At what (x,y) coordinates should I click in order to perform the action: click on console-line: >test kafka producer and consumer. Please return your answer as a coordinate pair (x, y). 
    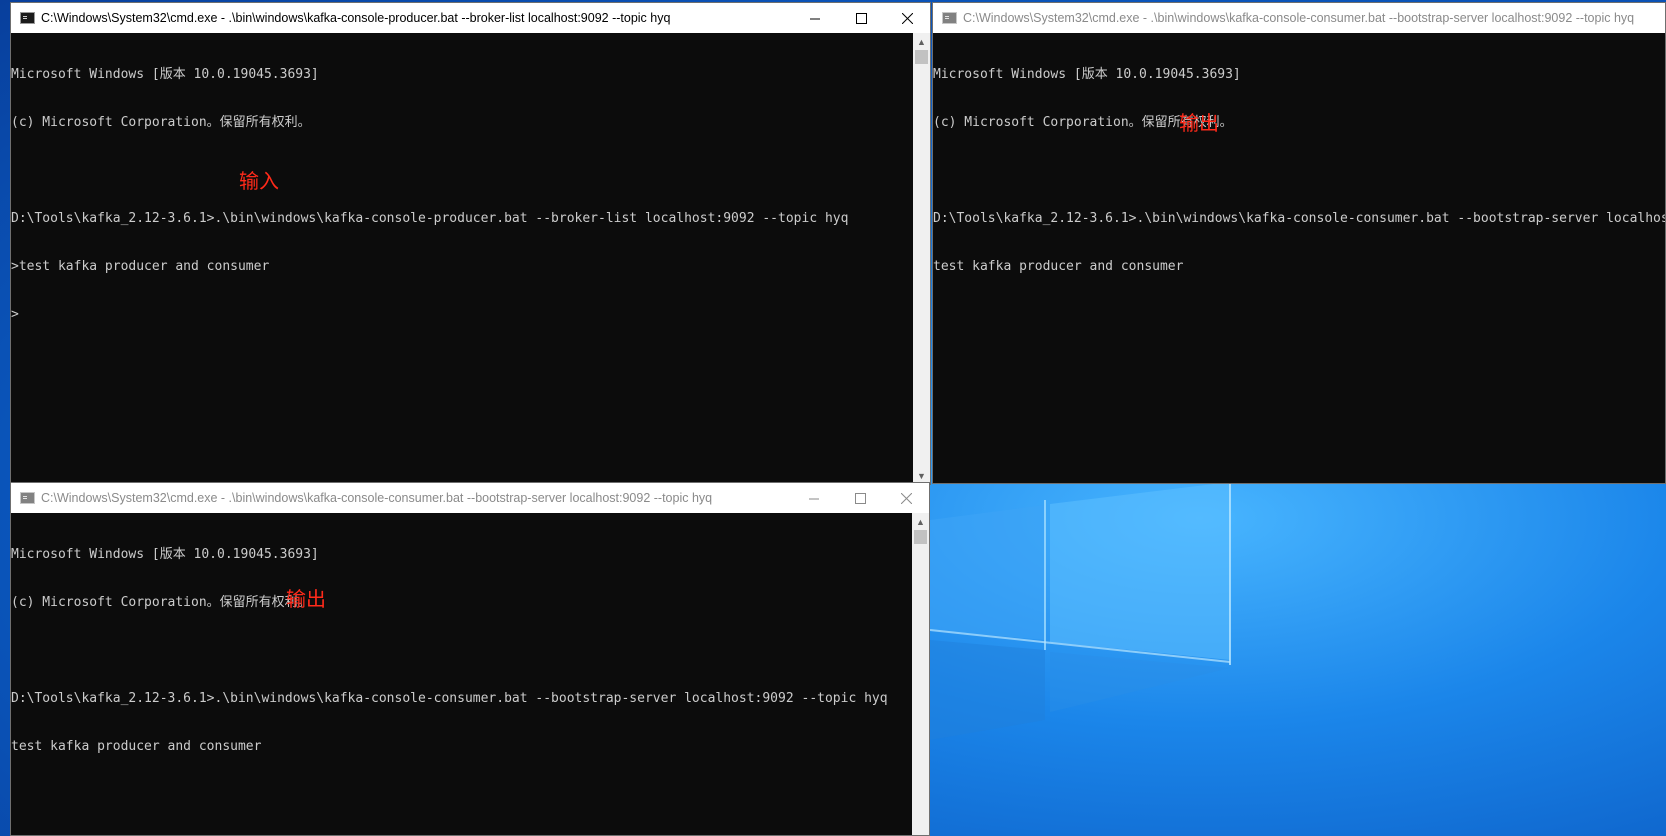
    Looking at the image, I should click on (140, 266).